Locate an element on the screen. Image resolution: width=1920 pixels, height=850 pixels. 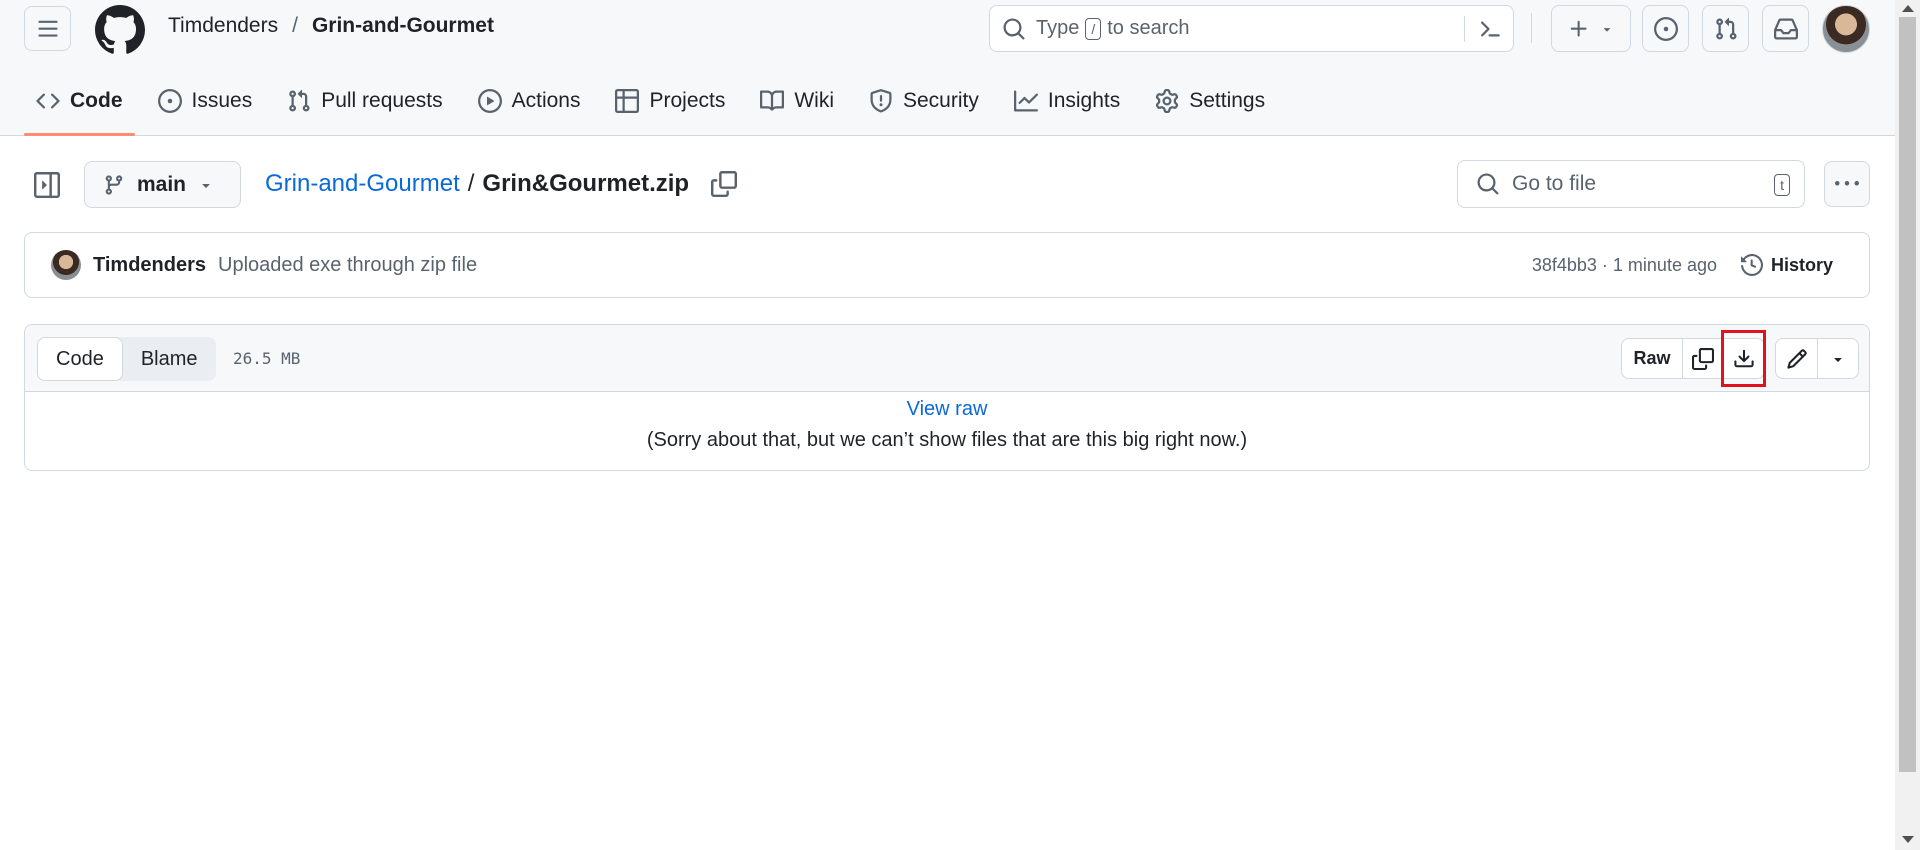
commit-message: Uploaded exe through zip file is located at coordinates (347, 265).